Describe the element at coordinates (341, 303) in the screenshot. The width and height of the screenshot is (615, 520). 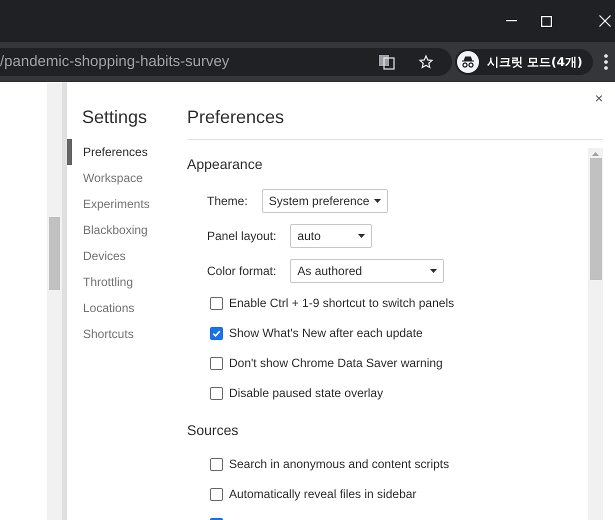
I see `checkbox-label: Enable Ctrl + 1-9 shortcut to switch panels` at that location.